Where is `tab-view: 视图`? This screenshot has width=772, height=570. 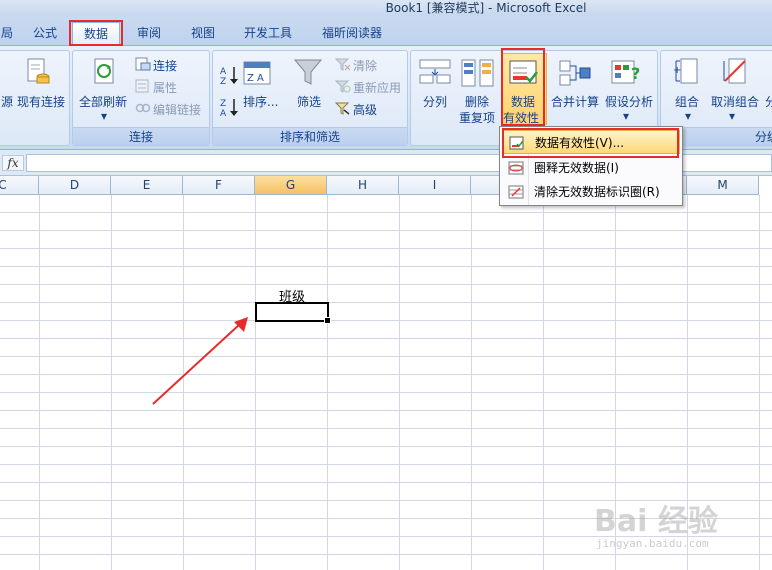 tab-view: 视图 is located at coordinates (203, 33).